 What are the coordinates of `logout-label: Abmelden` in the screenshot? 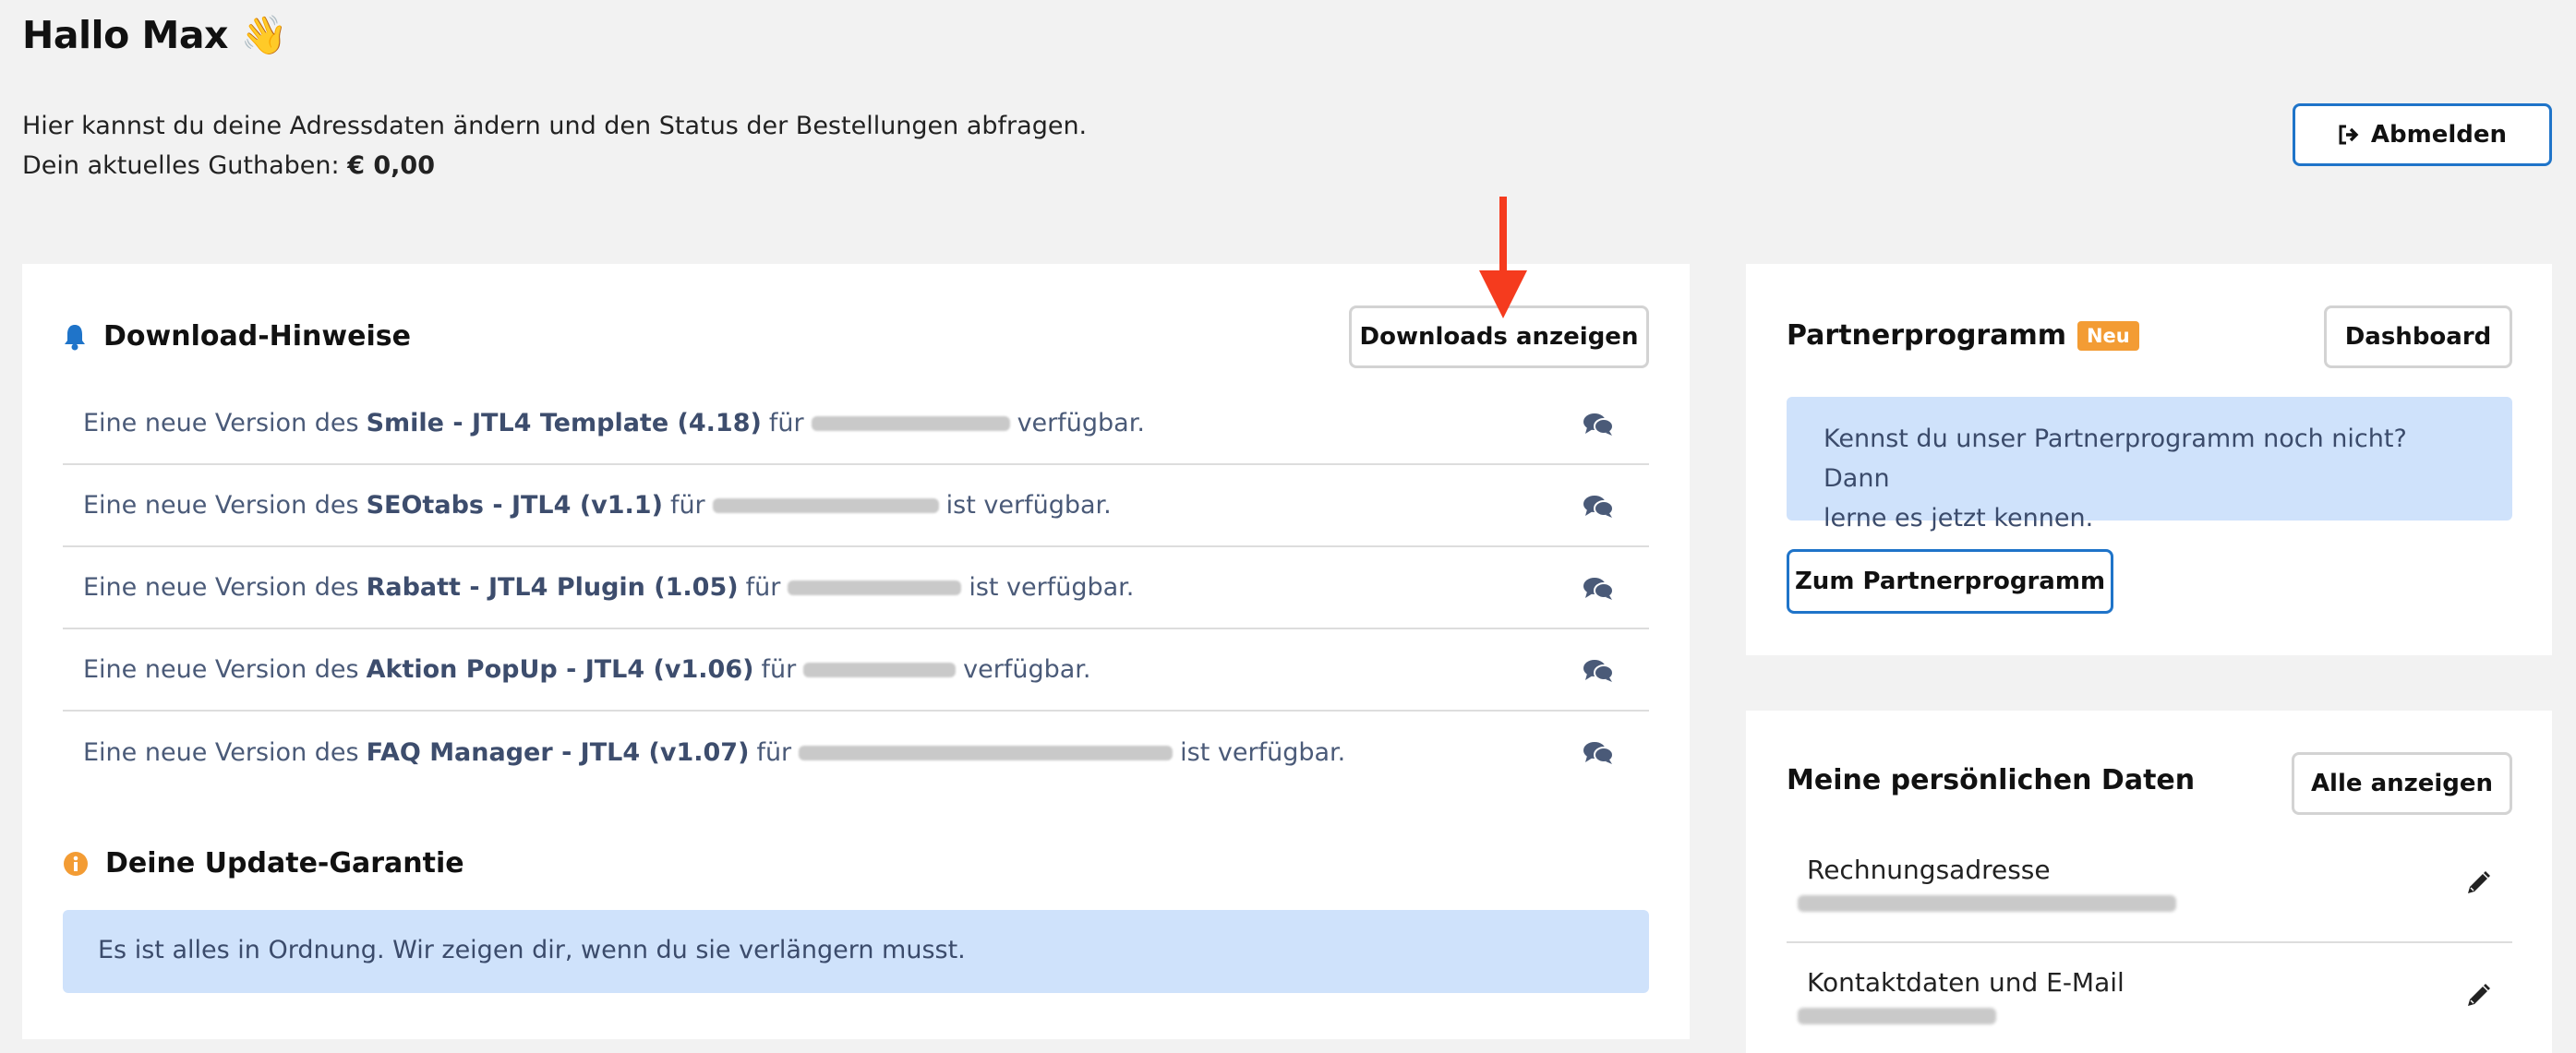 It's located at (2439, 135).